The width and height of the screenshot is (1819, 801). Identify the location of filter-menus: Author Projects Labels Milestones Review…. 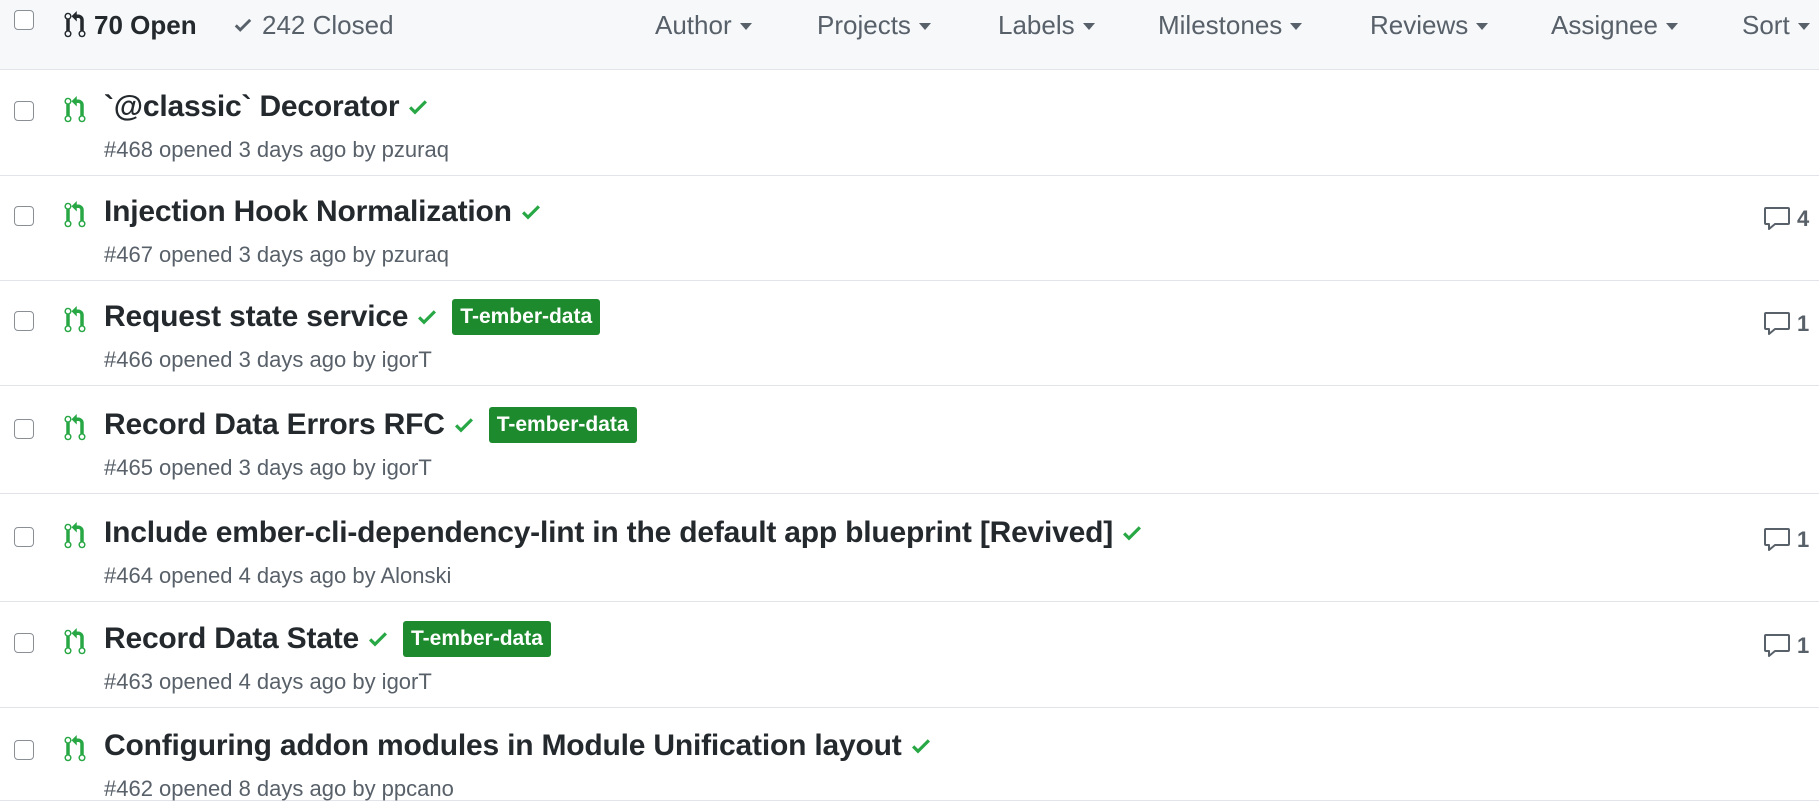
(909, 25).